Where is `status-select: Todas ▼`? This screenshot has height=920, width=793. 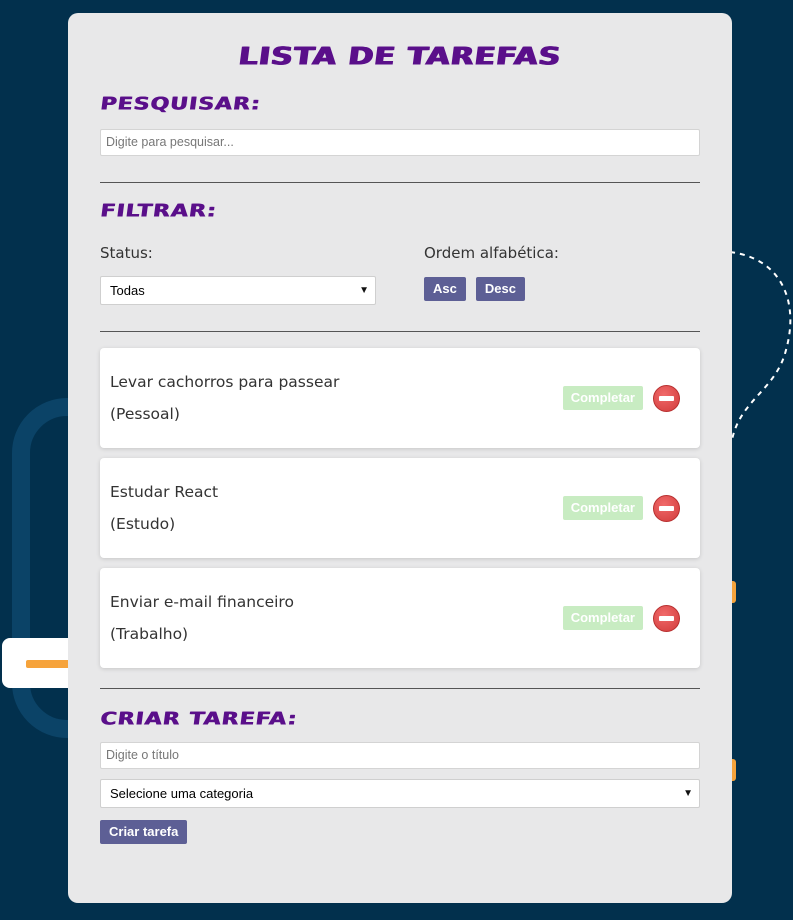 status-select: Todas ▼ is located at coordinates (238, 290).